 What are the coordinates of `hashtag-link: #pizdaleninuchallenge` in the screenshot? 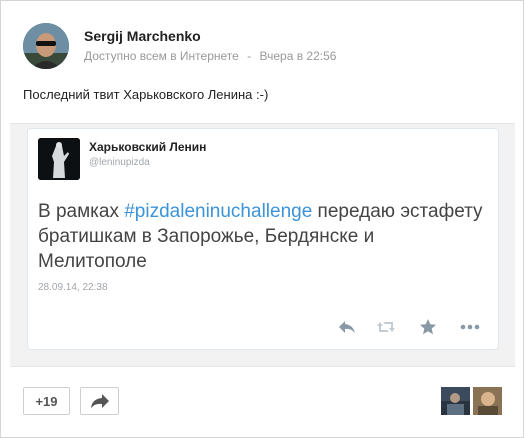 It's located at (218, 211).